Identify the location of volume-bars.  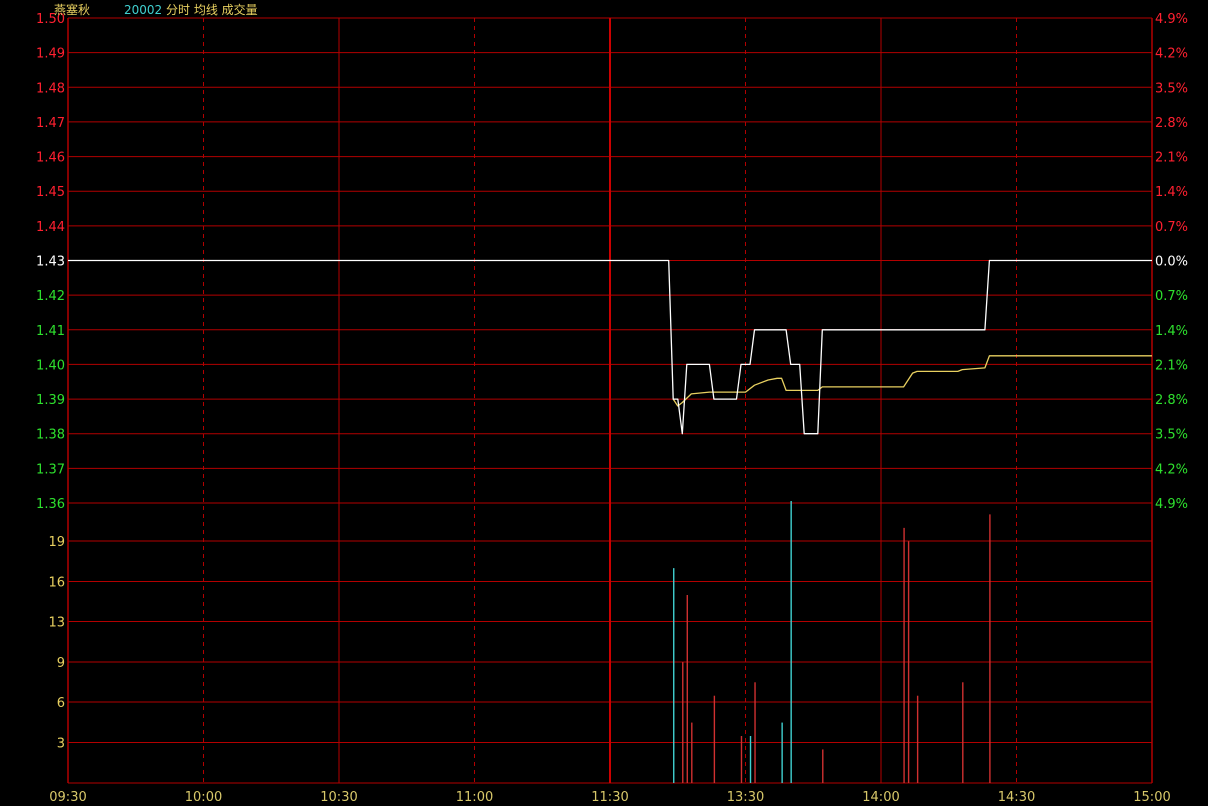
(832, 642).